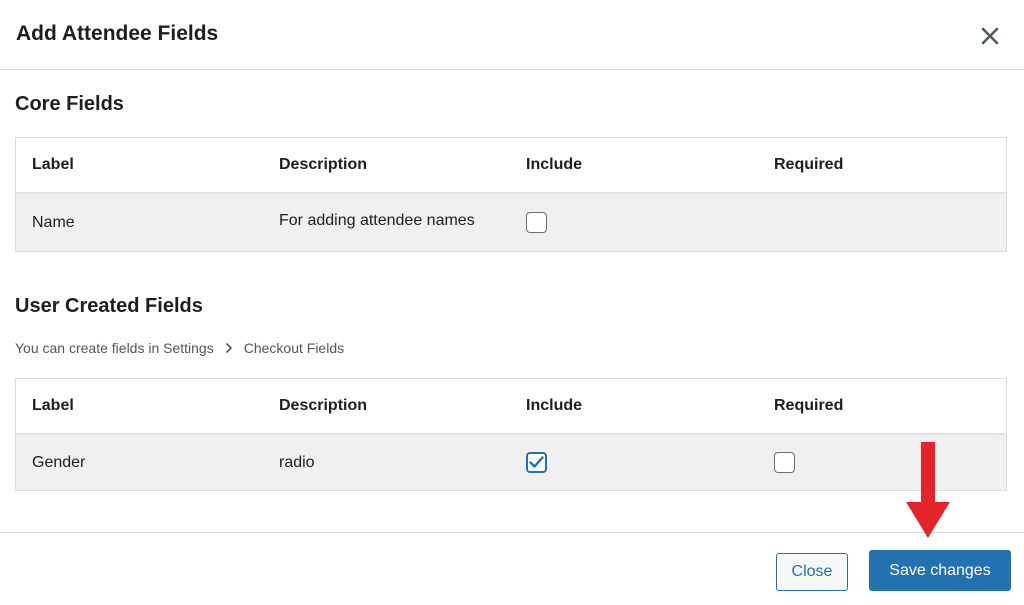  Describe the element at coordinates (294, 348) in the screenshot. I see `breadcrumb-checkout-fields: Checkout Fields` at that location.